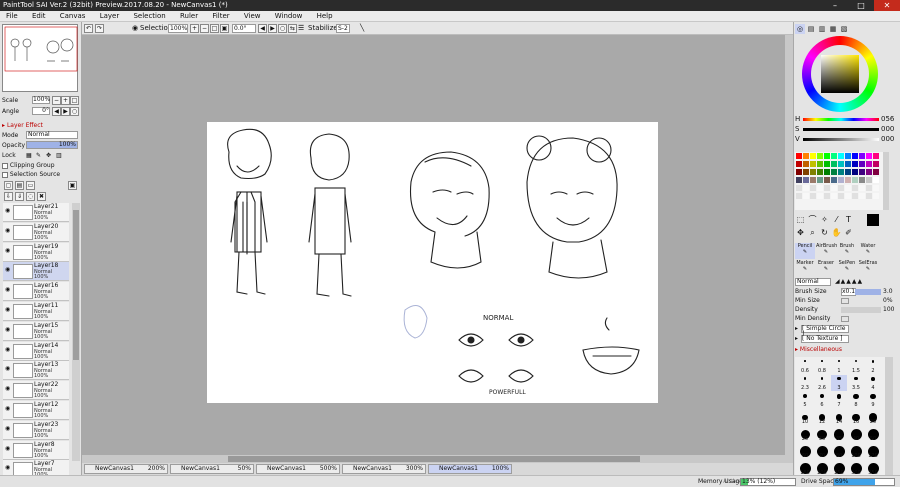 Image resolution: width=900 pixels, height=487 pixels. I want to click on hand-tool-icon: ✋, so click(836, 232).